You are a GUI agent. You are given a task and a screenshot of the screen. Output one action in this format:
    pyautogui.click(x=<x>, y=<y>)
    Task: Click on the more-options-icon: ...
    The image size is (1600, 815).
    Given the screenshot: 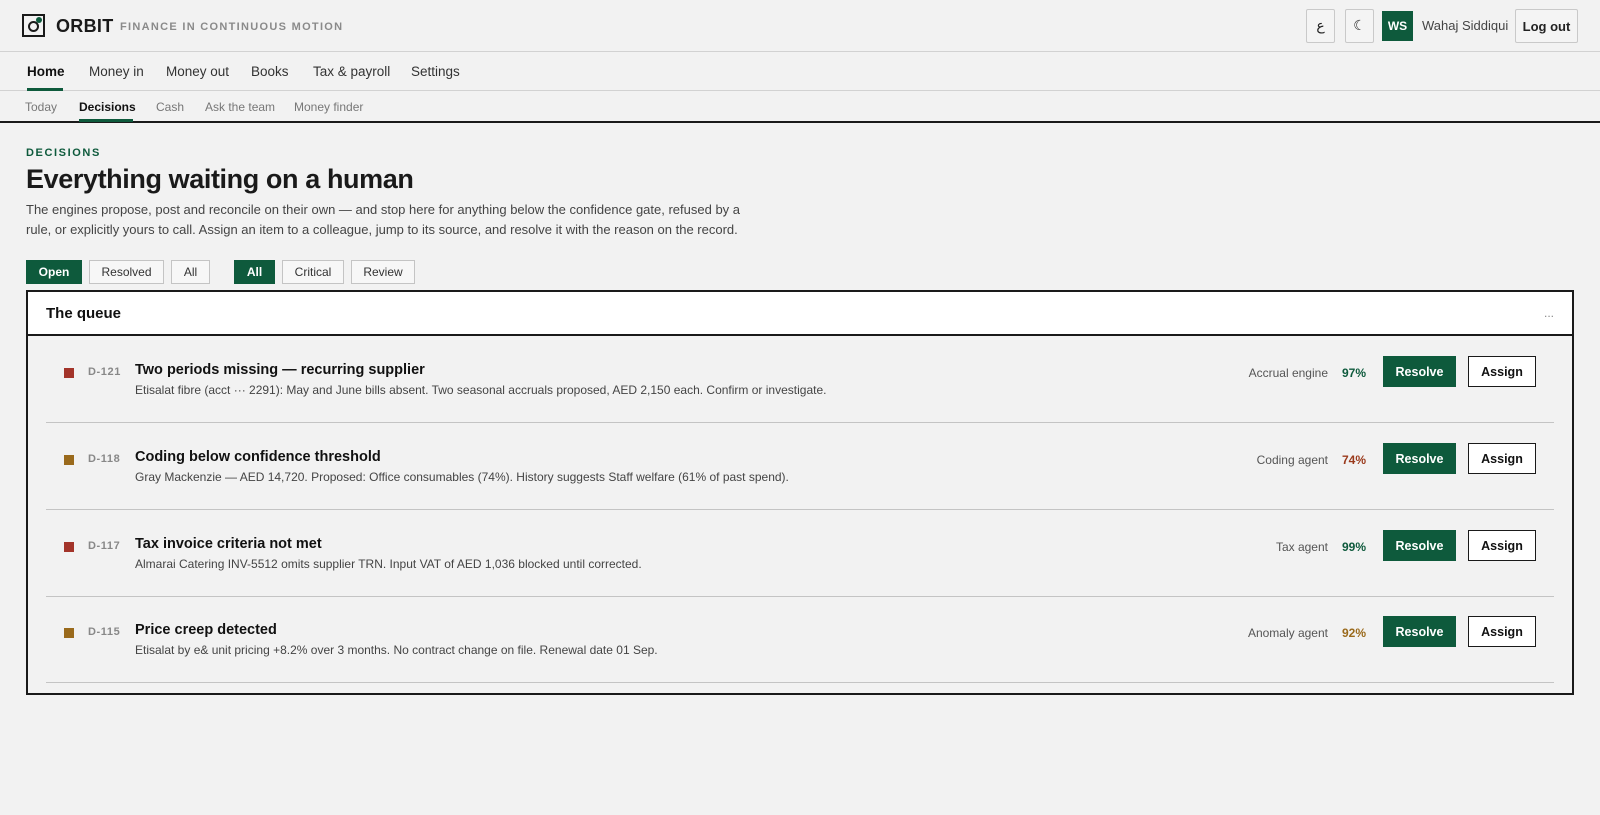 What is the action you would take?
    pyautogui.click(x=1549, y=313)
    